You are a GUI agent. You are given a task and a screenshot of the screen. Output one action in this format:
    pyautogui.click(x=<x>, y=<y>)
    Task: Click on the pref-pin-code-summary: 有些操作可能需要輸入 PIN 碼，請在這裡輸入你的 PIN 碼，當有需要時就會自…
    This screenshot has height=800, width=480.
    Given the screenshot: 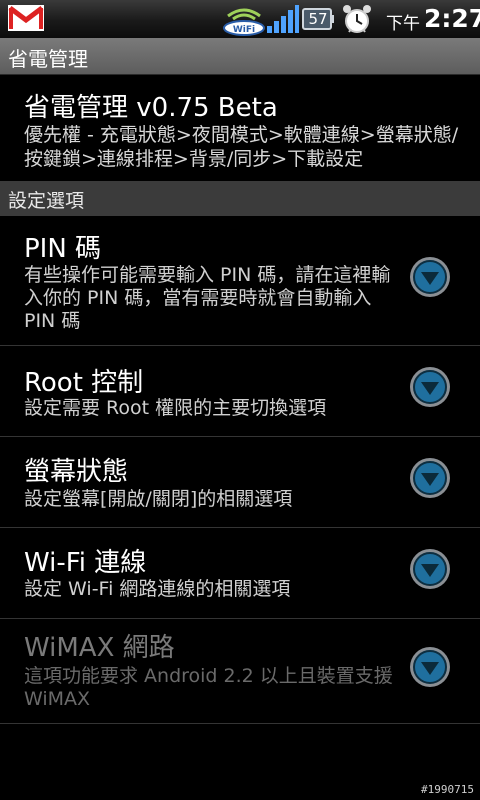 What is the action you would take?
    pyautogui.click(x=207, y=298)
    